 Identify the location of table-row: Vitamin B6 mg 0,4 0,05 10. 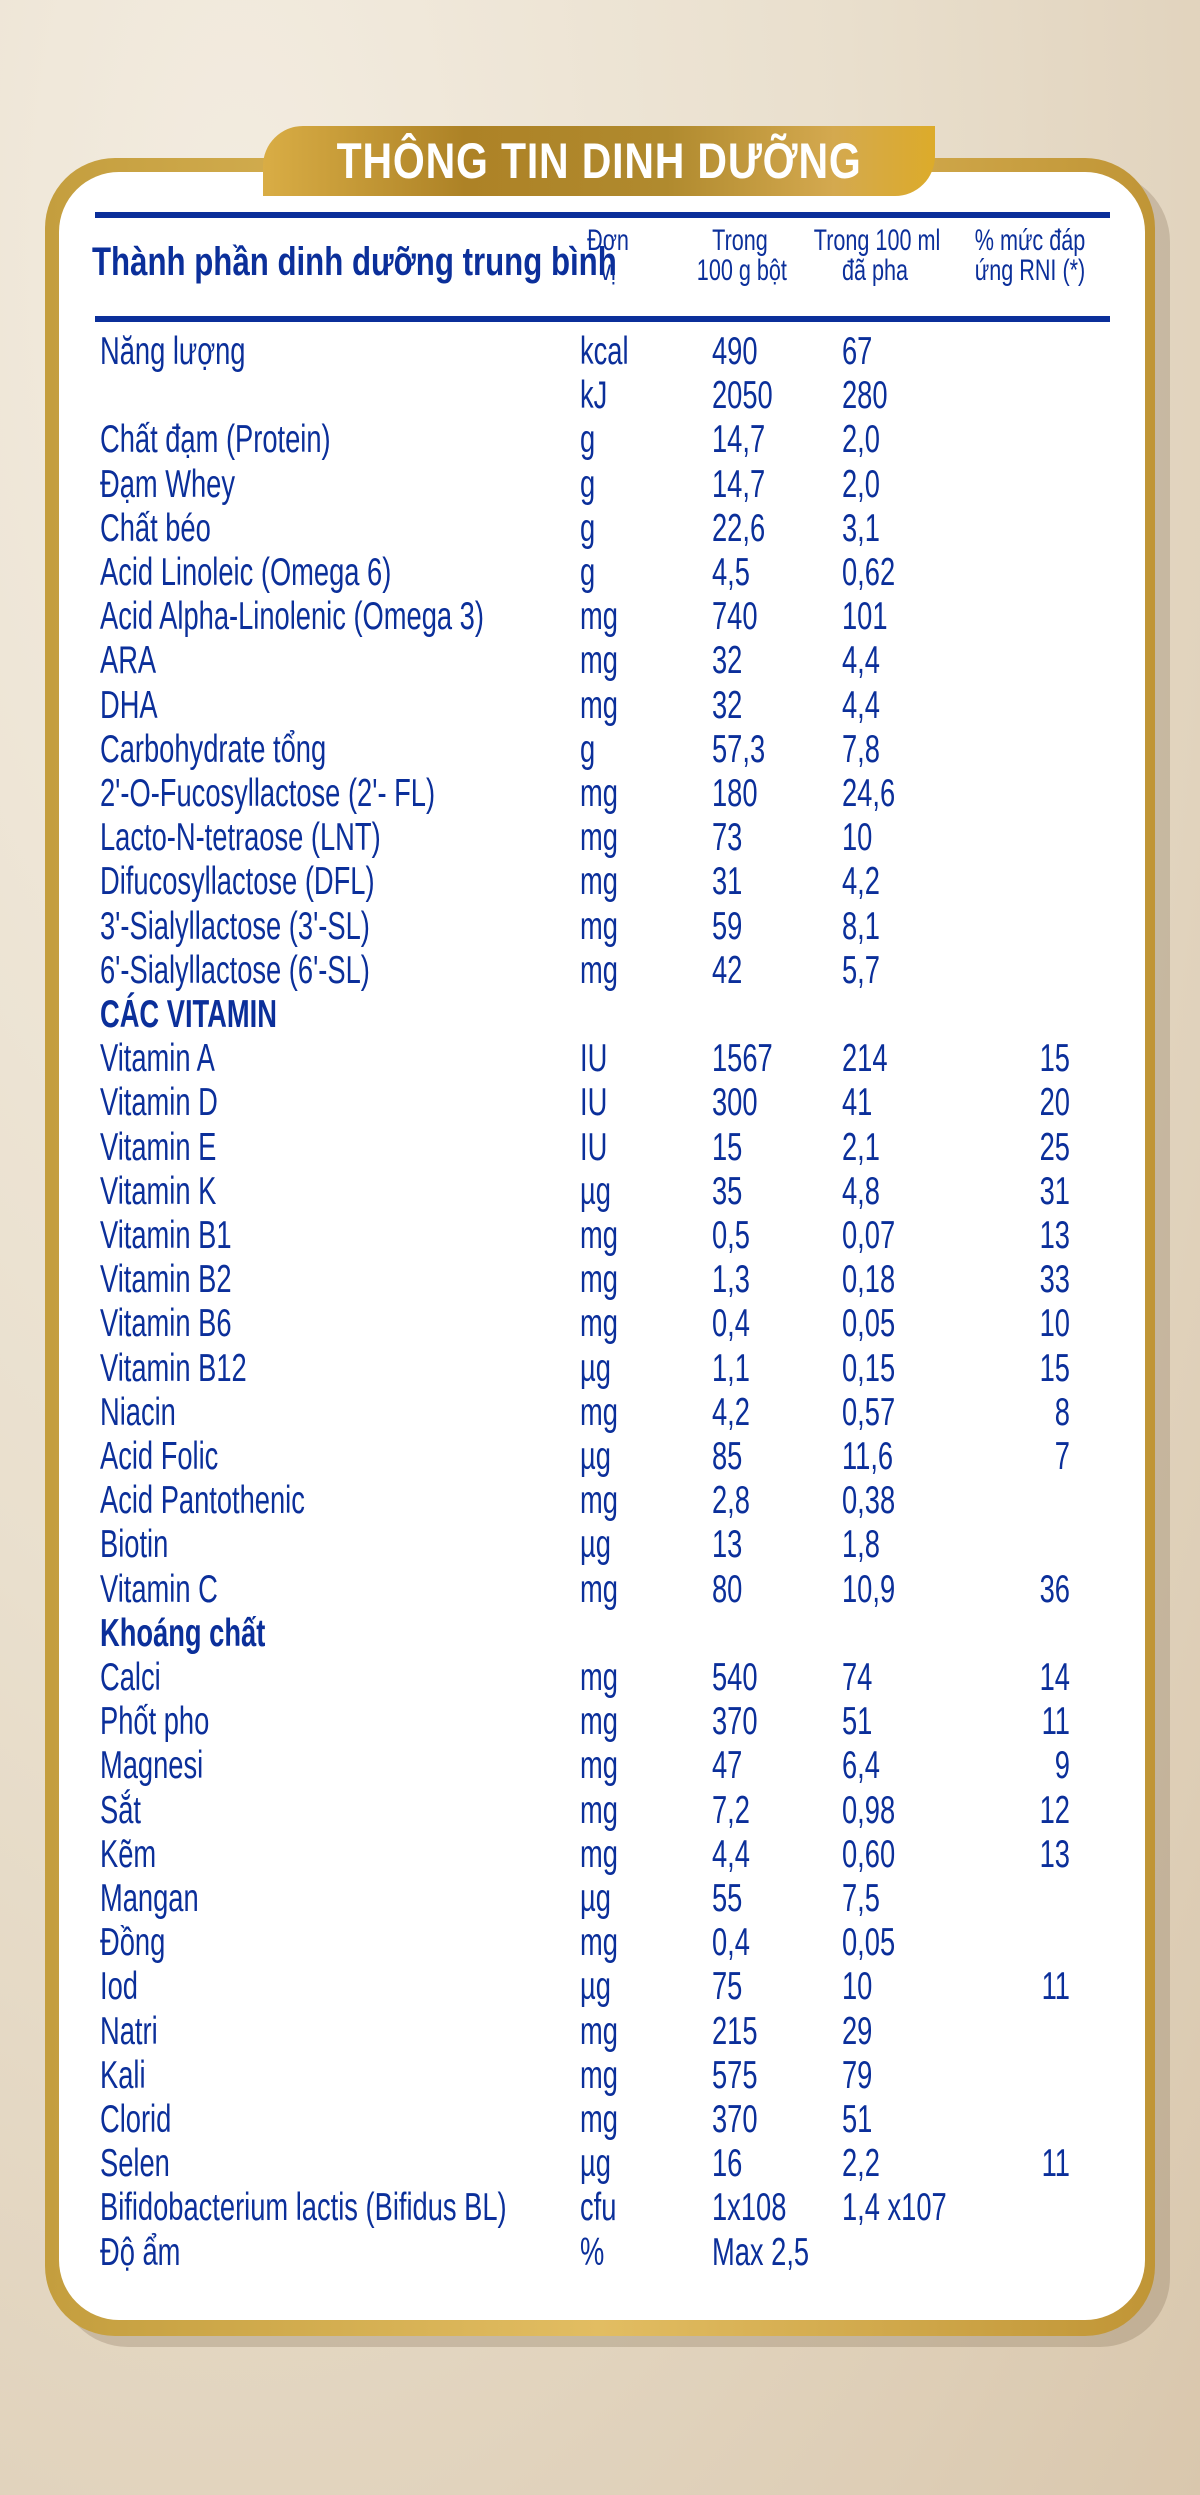
(600, 1324).